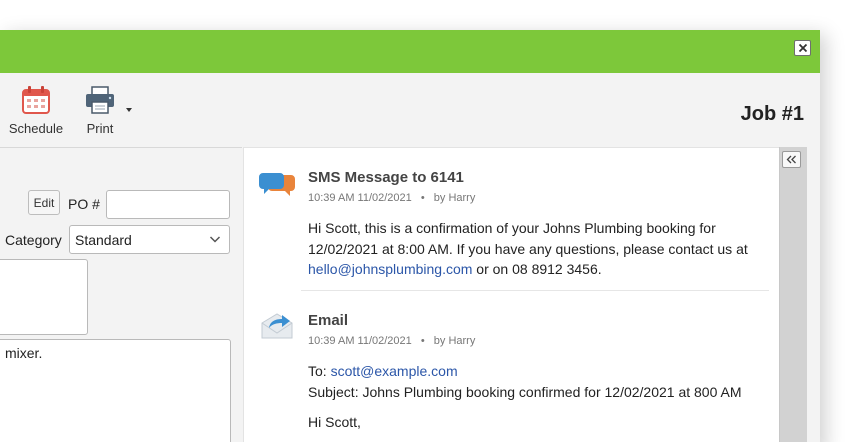 The image size is (868, 442). I want to click on print-button: Print, so click(100, 110).